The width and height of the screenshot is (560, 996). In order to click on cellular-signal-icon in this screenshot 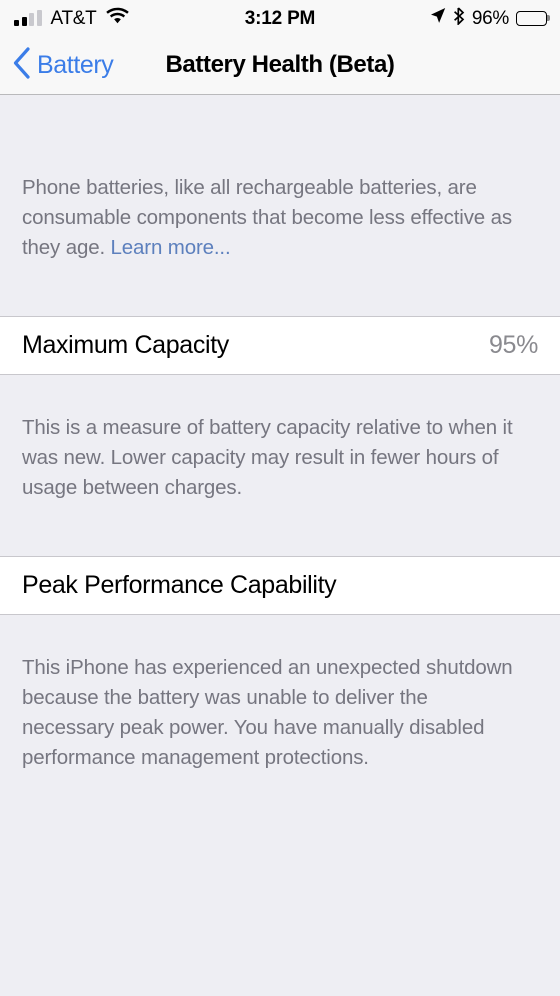, I will do `click(28, 18)`.